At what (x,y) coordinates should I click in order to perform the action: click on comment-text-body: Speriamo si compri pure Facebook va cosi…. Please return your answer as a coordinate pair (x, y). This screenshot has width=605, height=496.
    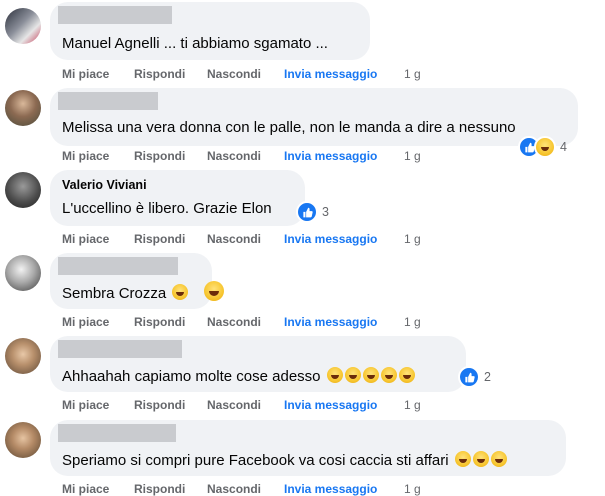
    Looking at the image, I should click on (255, 460).